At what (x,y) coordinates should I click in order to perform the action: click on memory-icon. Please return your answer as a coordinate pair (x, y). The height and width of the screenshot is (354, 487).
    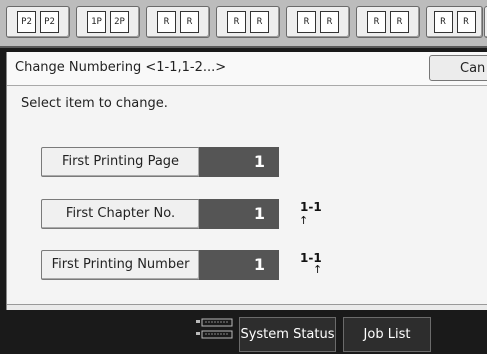
    Looking at the image, I should click on (214, 328).